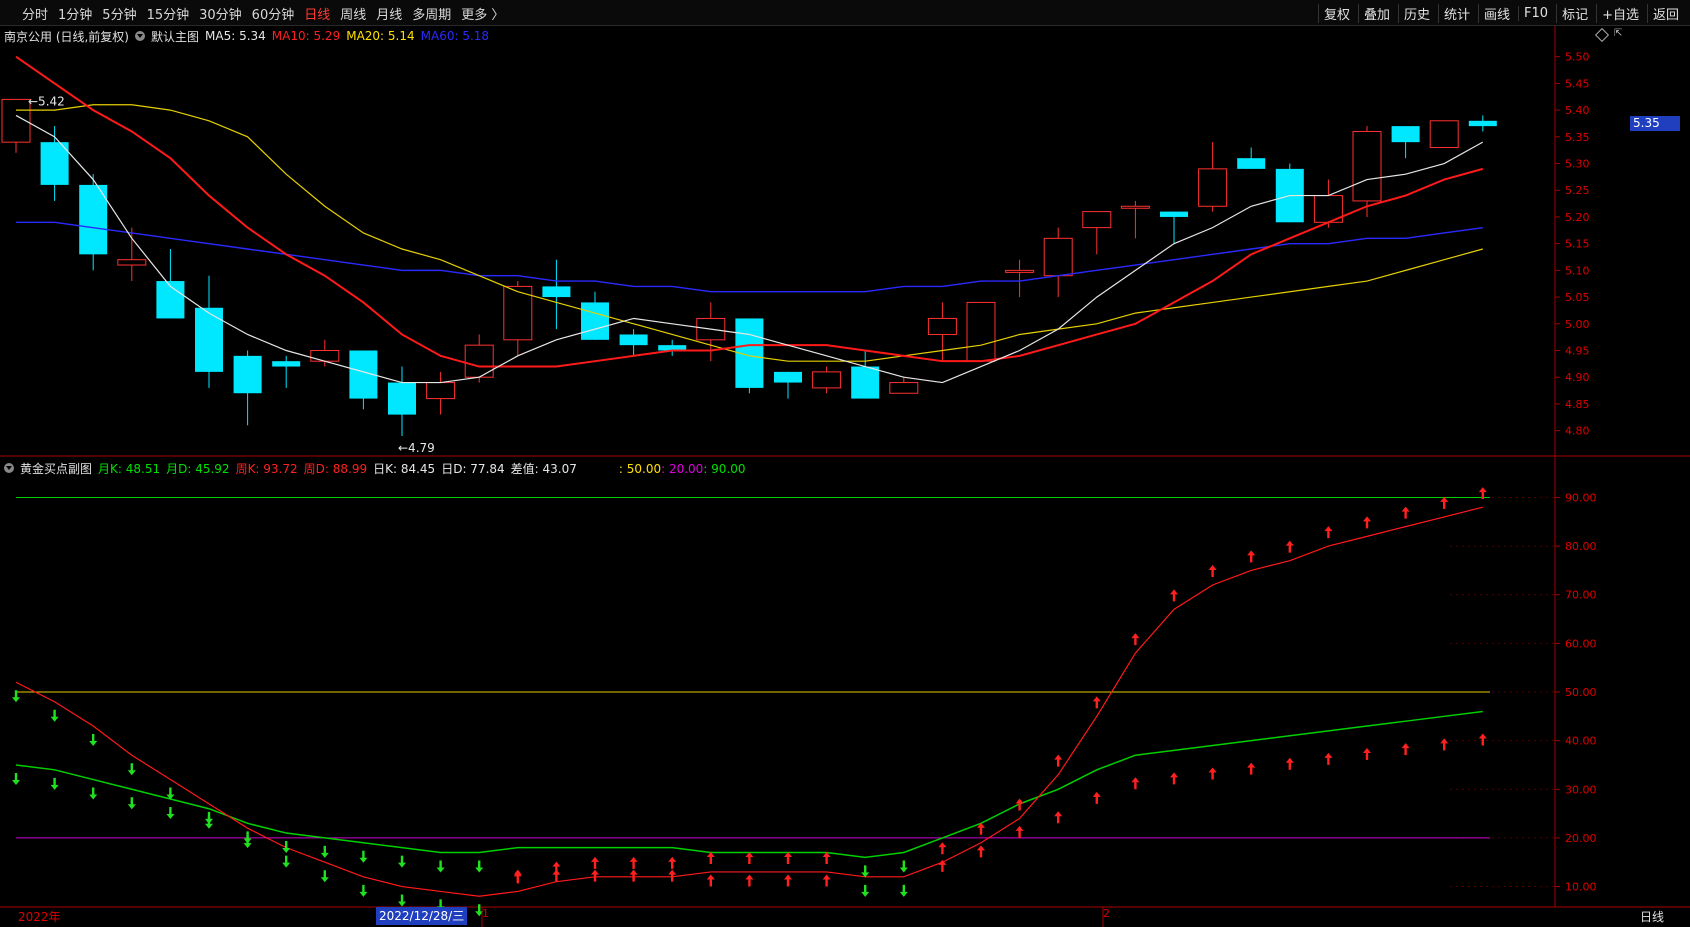  What do you see at coordinates (1106, 913) in the screenshot?
I see `month-mark: 2` at bounding box center [1106, 913].